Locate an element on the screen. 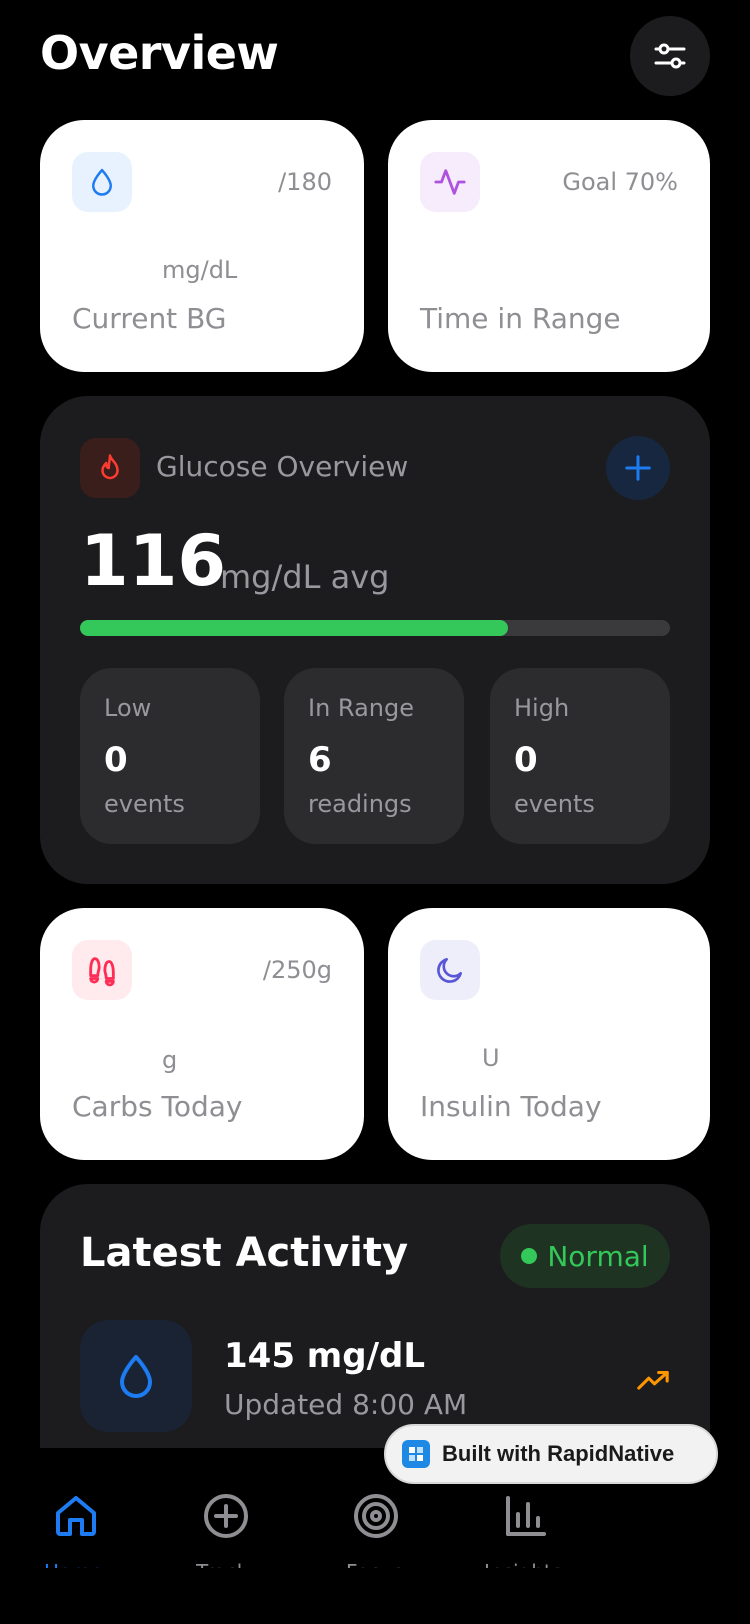 The image size is (750, 1624). tab-track-label: Track is located at coordinates (222, 1562).